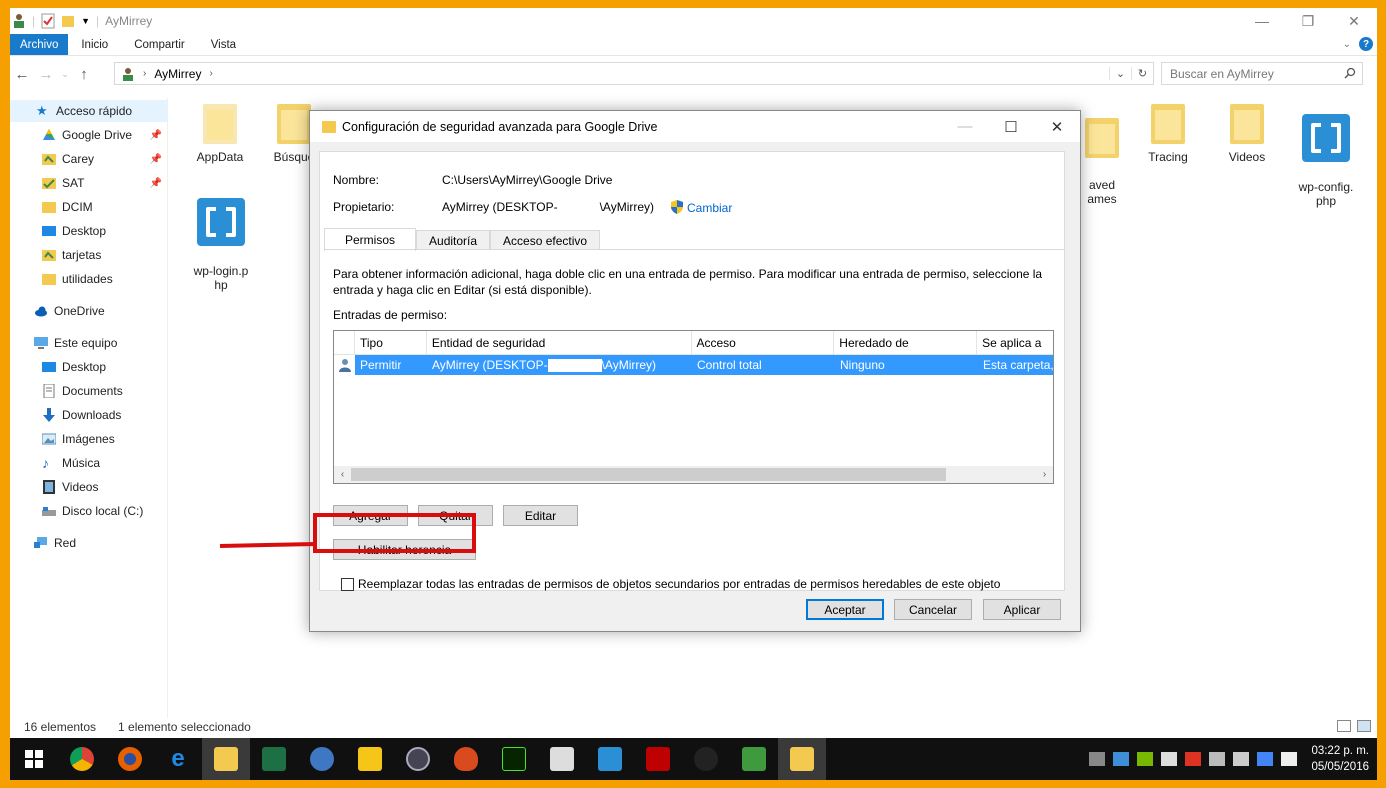 Image resolution: width=1386 pixels, height=788 pixels. Describe the element at coordinates (226, 759) in the screenshot. I see `taskbar-app-explorer` at that location.